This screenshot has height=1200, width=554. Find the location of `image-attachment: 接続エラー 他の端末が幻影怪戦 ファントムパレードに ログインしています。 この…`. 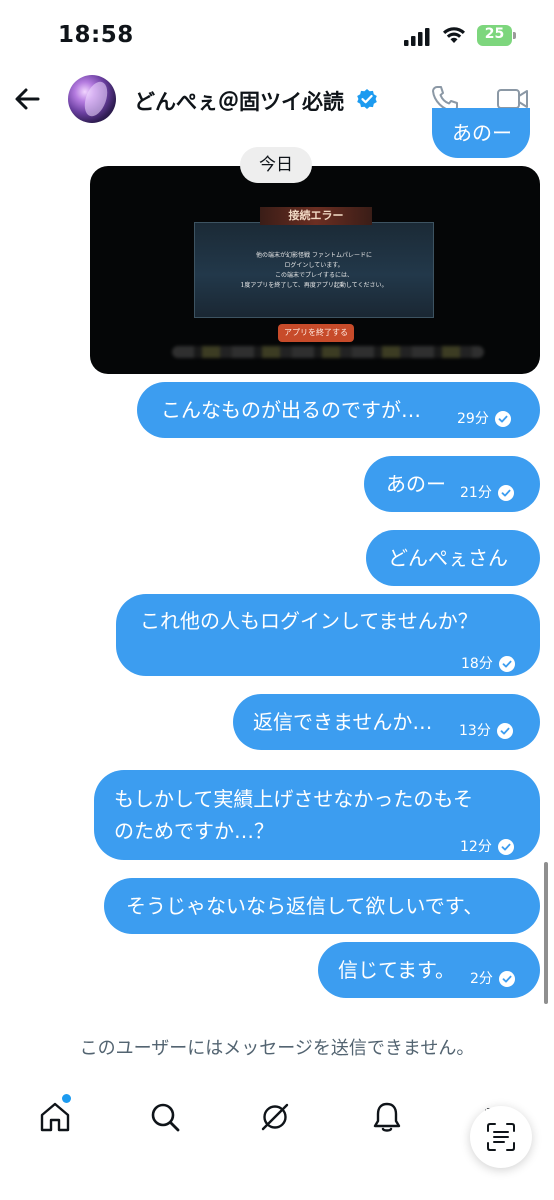

image-attachment: 接続エラー 他の端末が幻影怪戦 ファントムパレードに ログインしています。 この… is located at coordinates (315, 270).